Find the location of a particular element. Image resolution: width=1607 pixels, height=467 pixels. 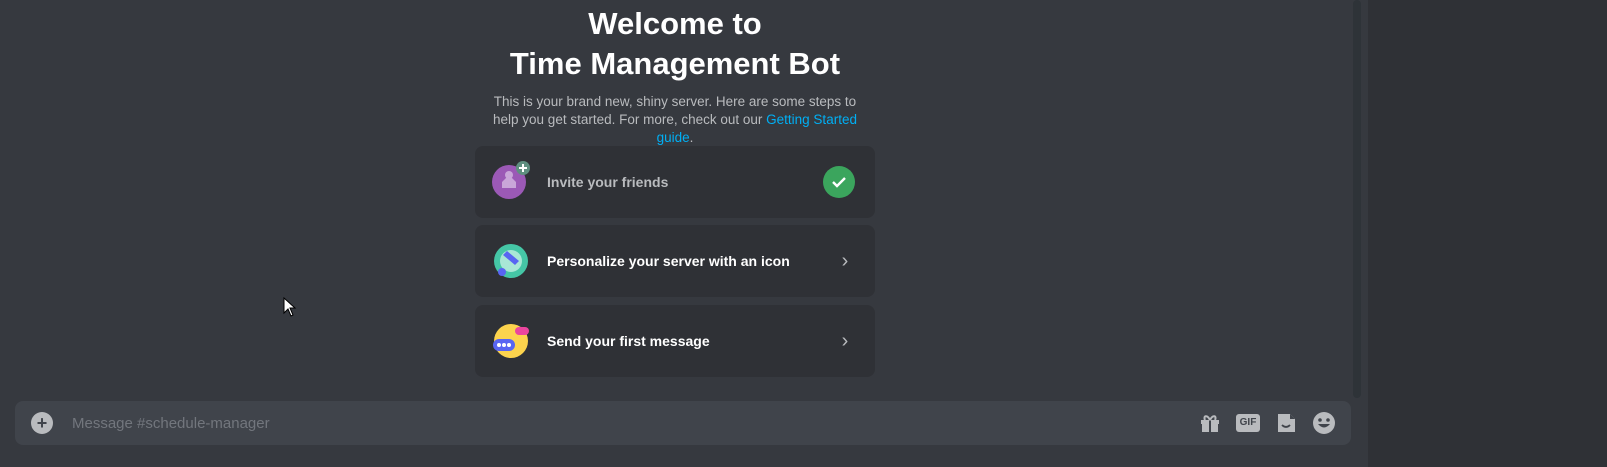

card-label: Invite your friends is located at coordinates (608, 182).